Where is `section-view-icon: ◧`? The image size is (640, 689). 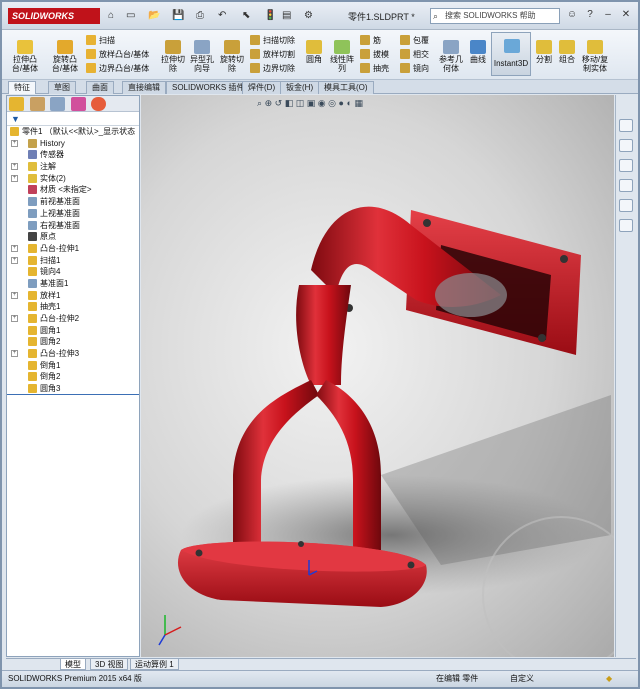 section-view-icon: ◧ is located at coordinates (289, 103).